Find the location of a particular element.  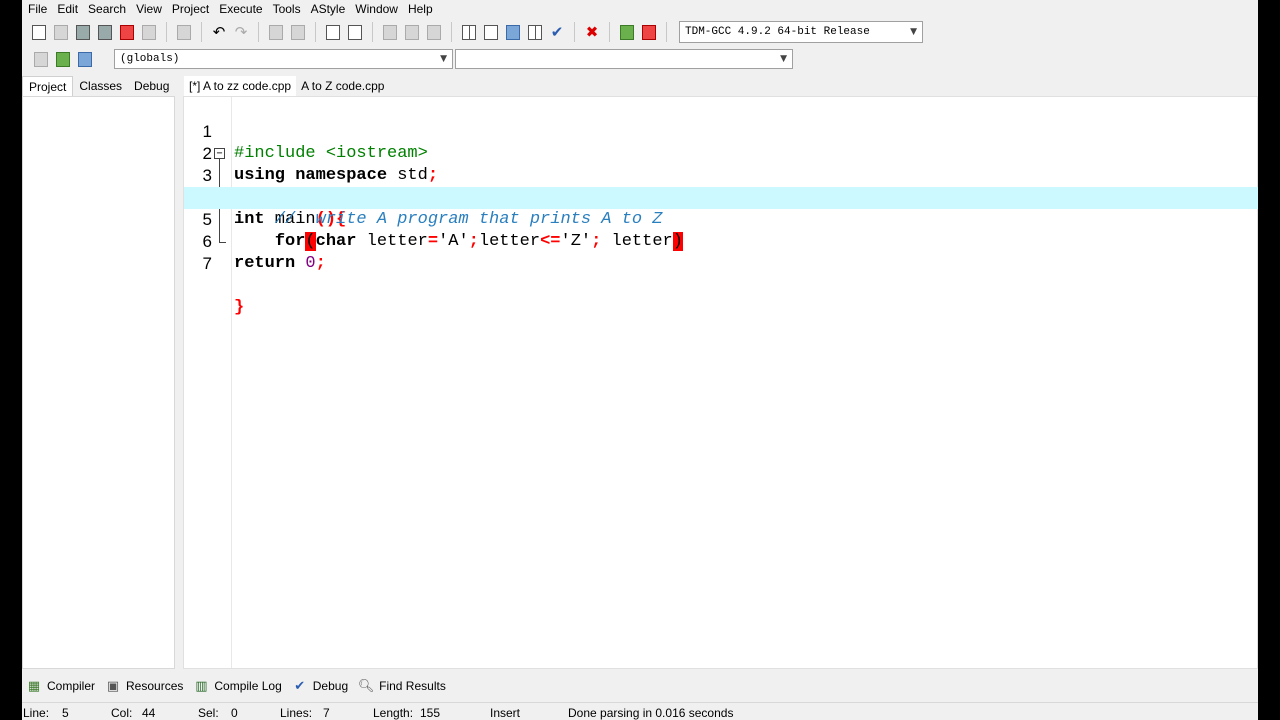

status-length-label: Length: is located at coordinates (393, 713).